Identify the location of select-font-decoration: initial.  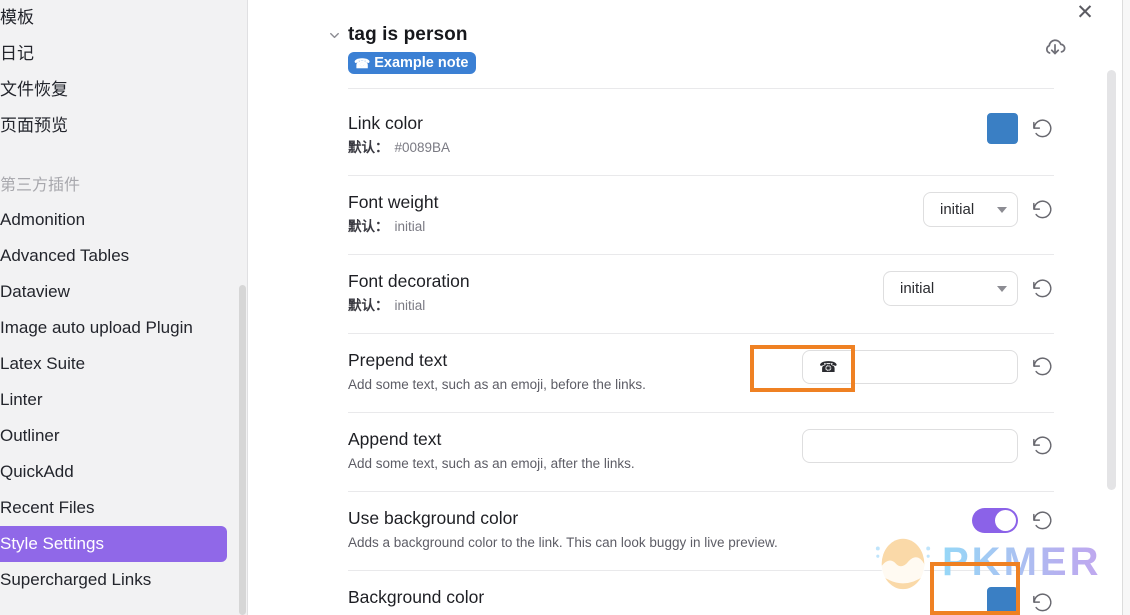
(950, 288).